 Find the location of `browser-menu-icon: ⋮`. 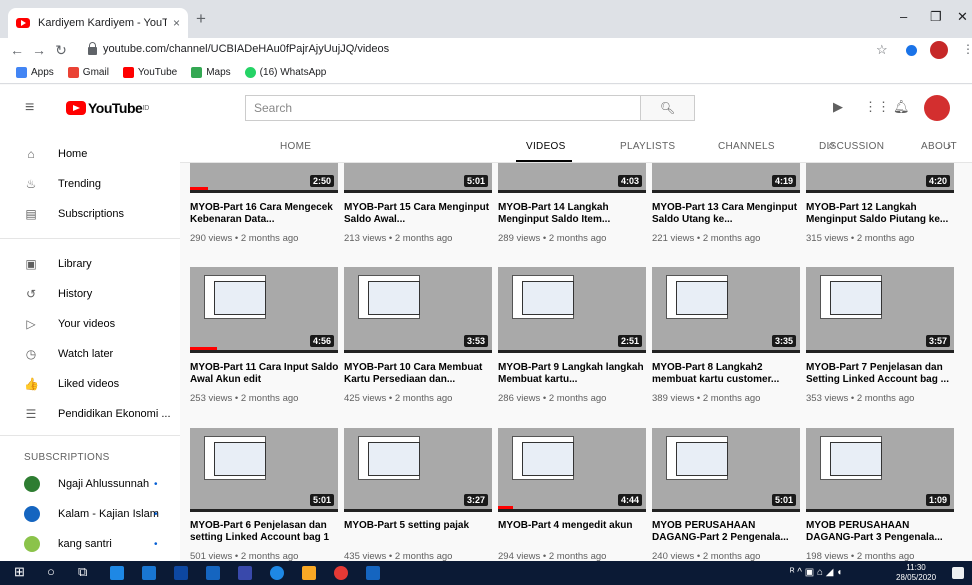

browser-menu-icon: ⋮ is located at coordinates (967, 49).